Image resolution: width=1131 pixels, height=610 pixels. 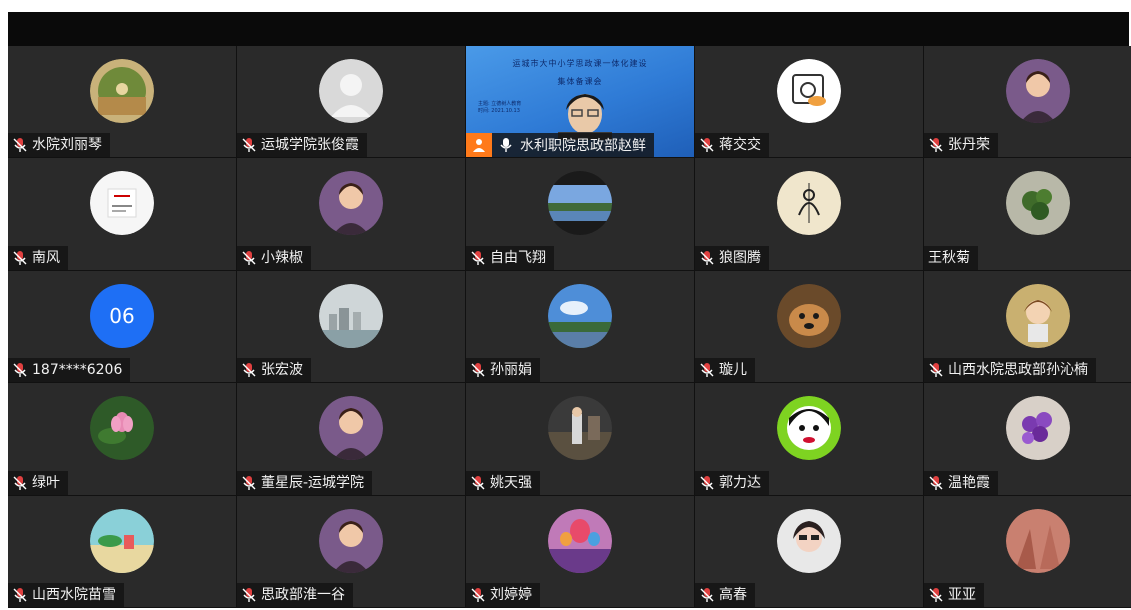 I want to click on participant-name: 小辣椒, so click(x=282, y=257).